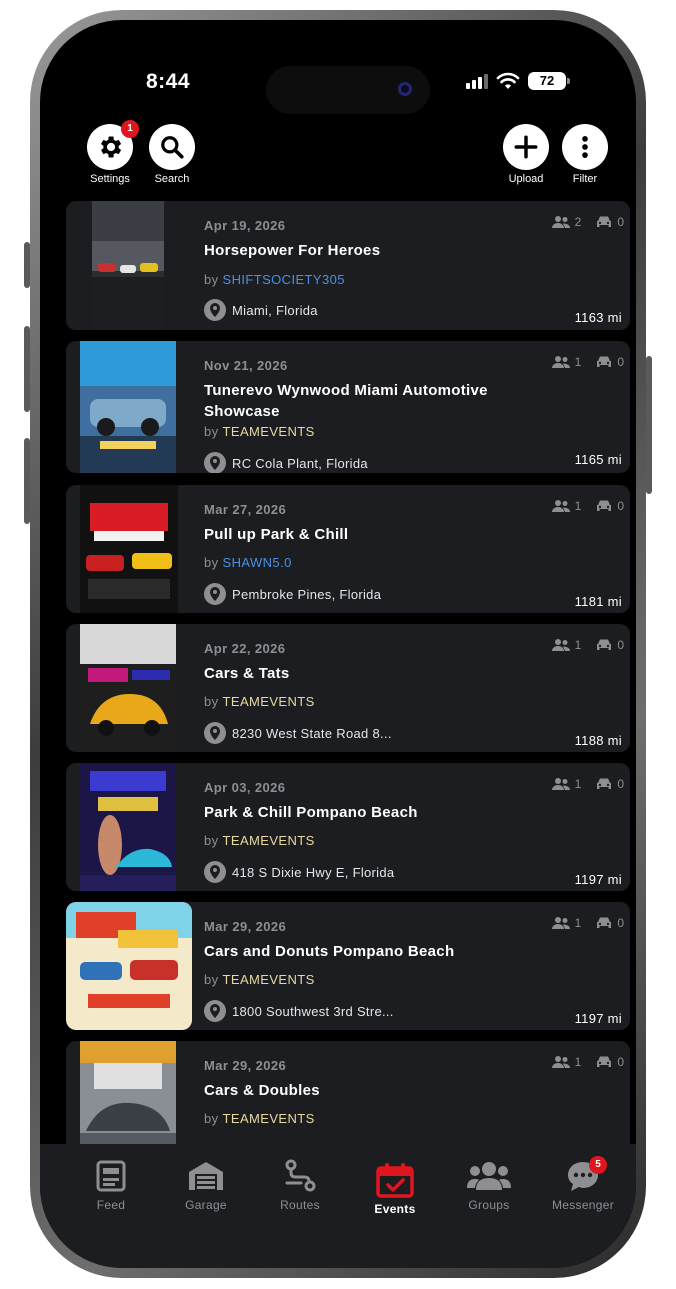  What do you see at coordinates (395, 1189) in the screenshot?
I see `tab-events: Events` at bounding box center [395, 1189].